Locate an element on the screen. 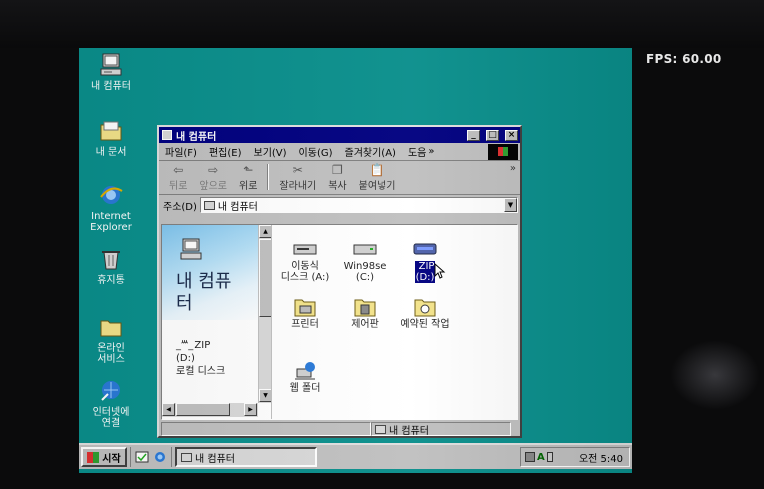 The height and width of the screenshot is (489, 764). taskbar-button-label: 내 컴퓨터 is located at coordinates (215, 459).